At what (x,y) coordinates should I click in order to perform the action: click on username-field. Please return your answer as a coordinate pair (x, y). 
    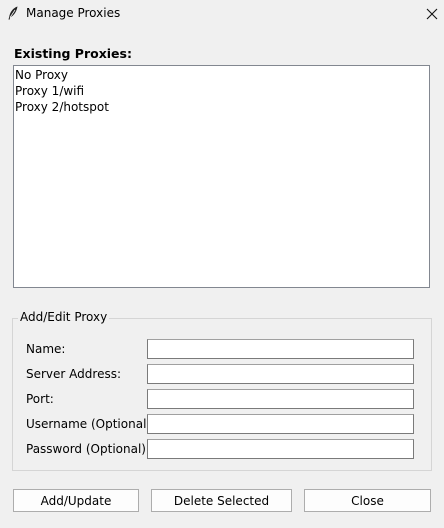
    Looking at the image, I should click on (280, 424).